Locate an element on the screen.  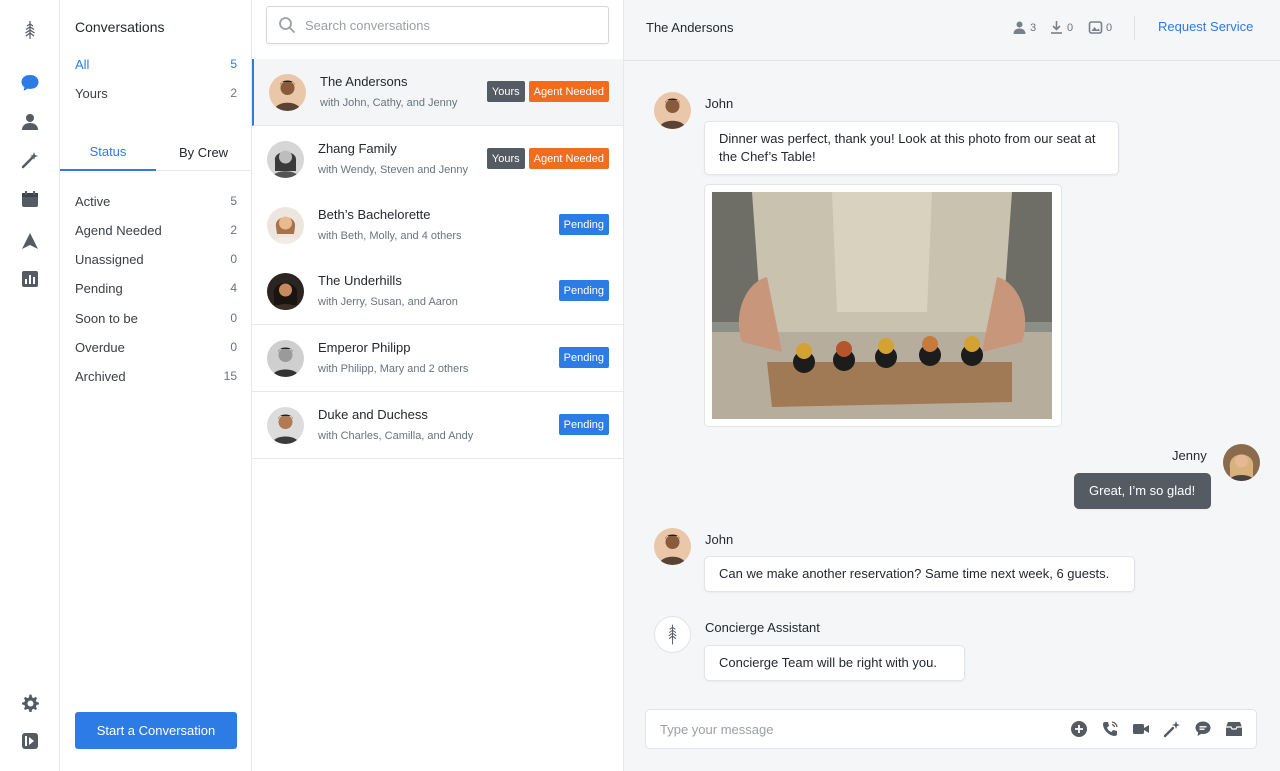
person-icon is located at coordinates (30, 122).